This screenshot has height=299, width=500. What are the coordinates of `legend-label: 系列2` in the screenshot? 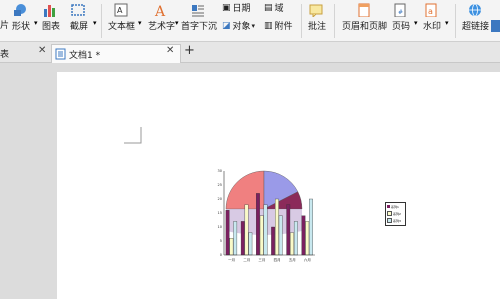 It's located at (397, 213).